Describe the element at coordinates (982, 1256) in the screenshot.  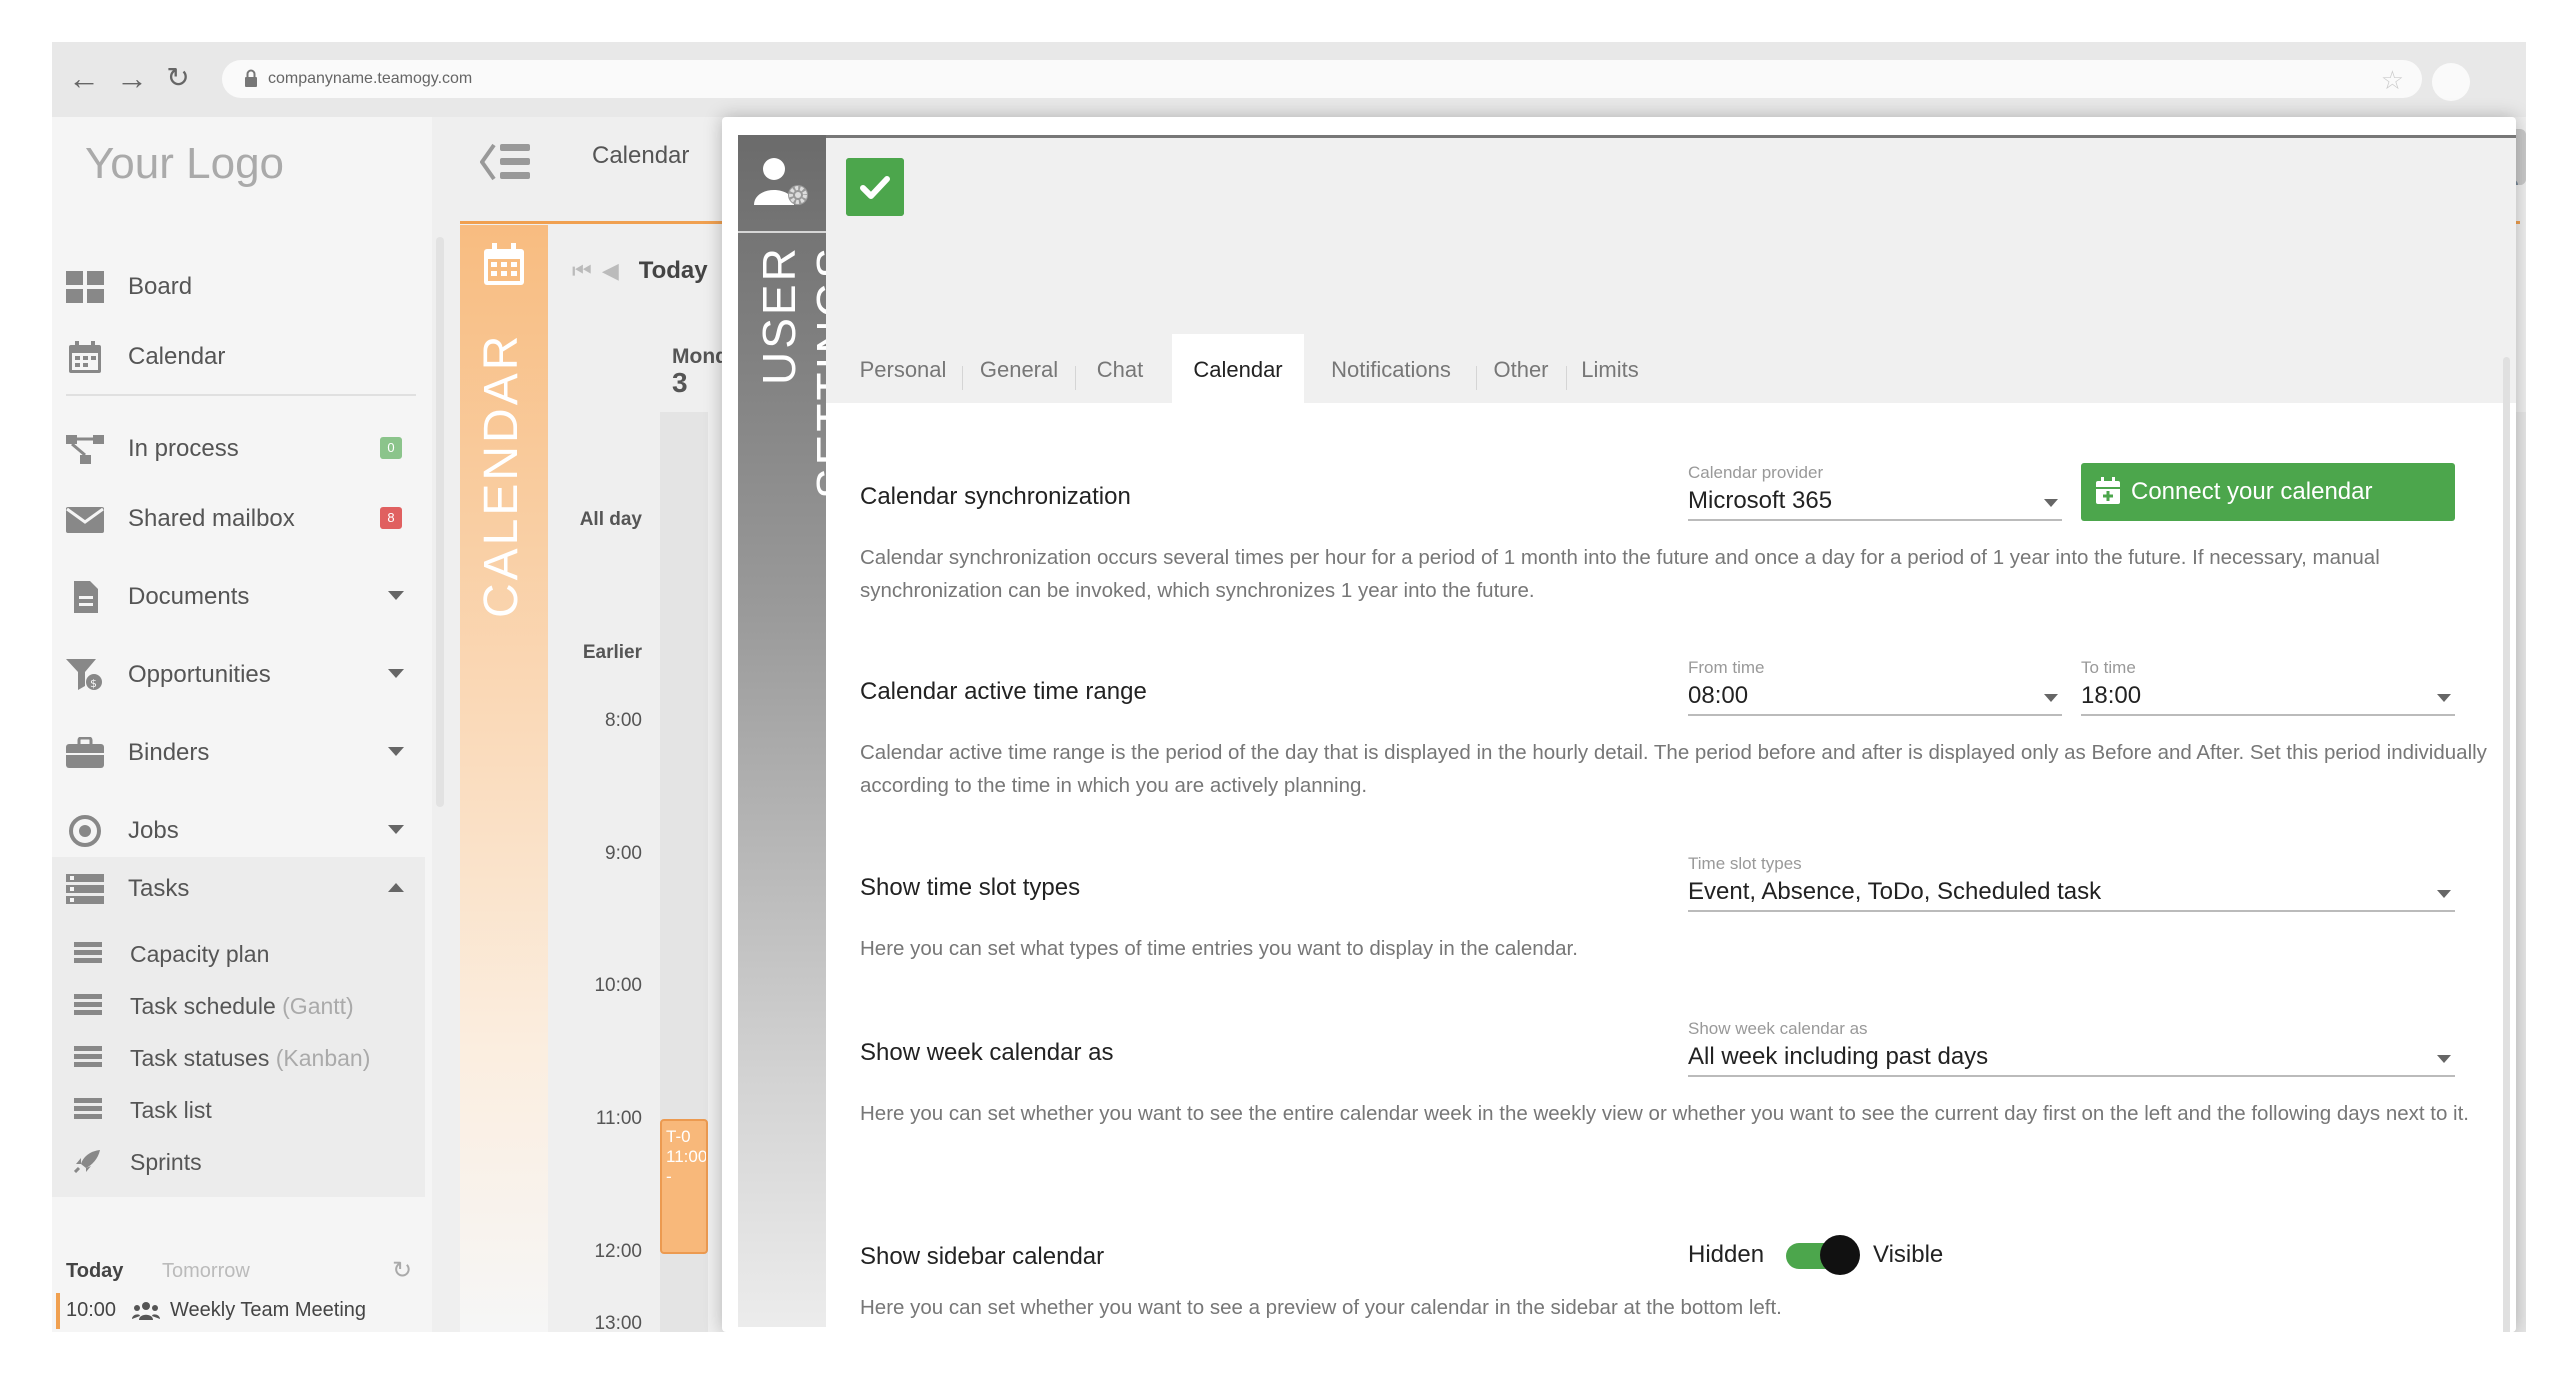
I see `setting-title: Show sidebar calendar` at that location.